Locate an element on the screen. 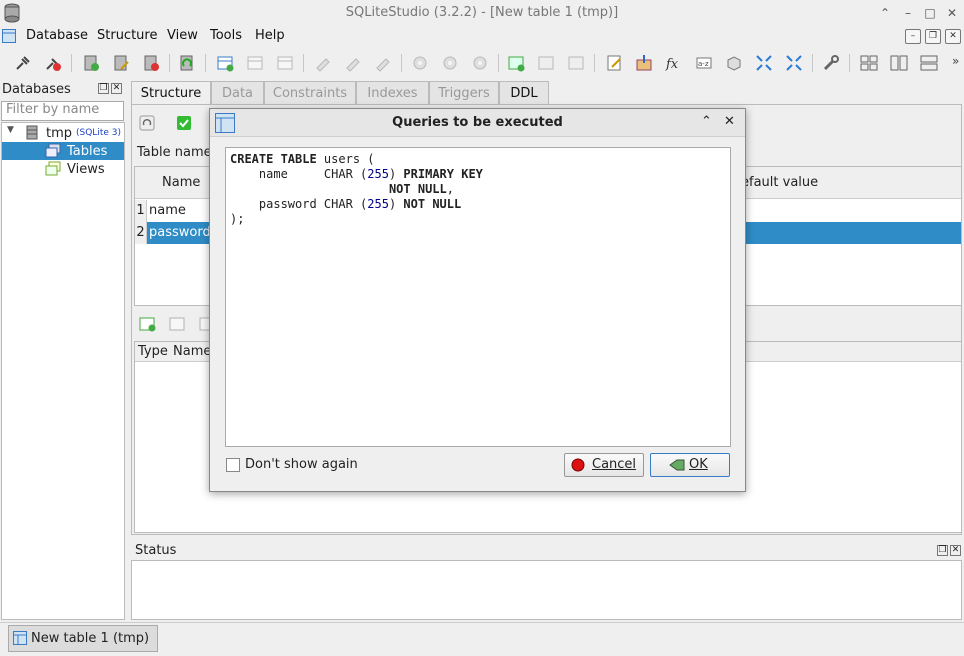 This screenshot has height=656, width=964. remove-database-icon is located at coordinates (151, 63).